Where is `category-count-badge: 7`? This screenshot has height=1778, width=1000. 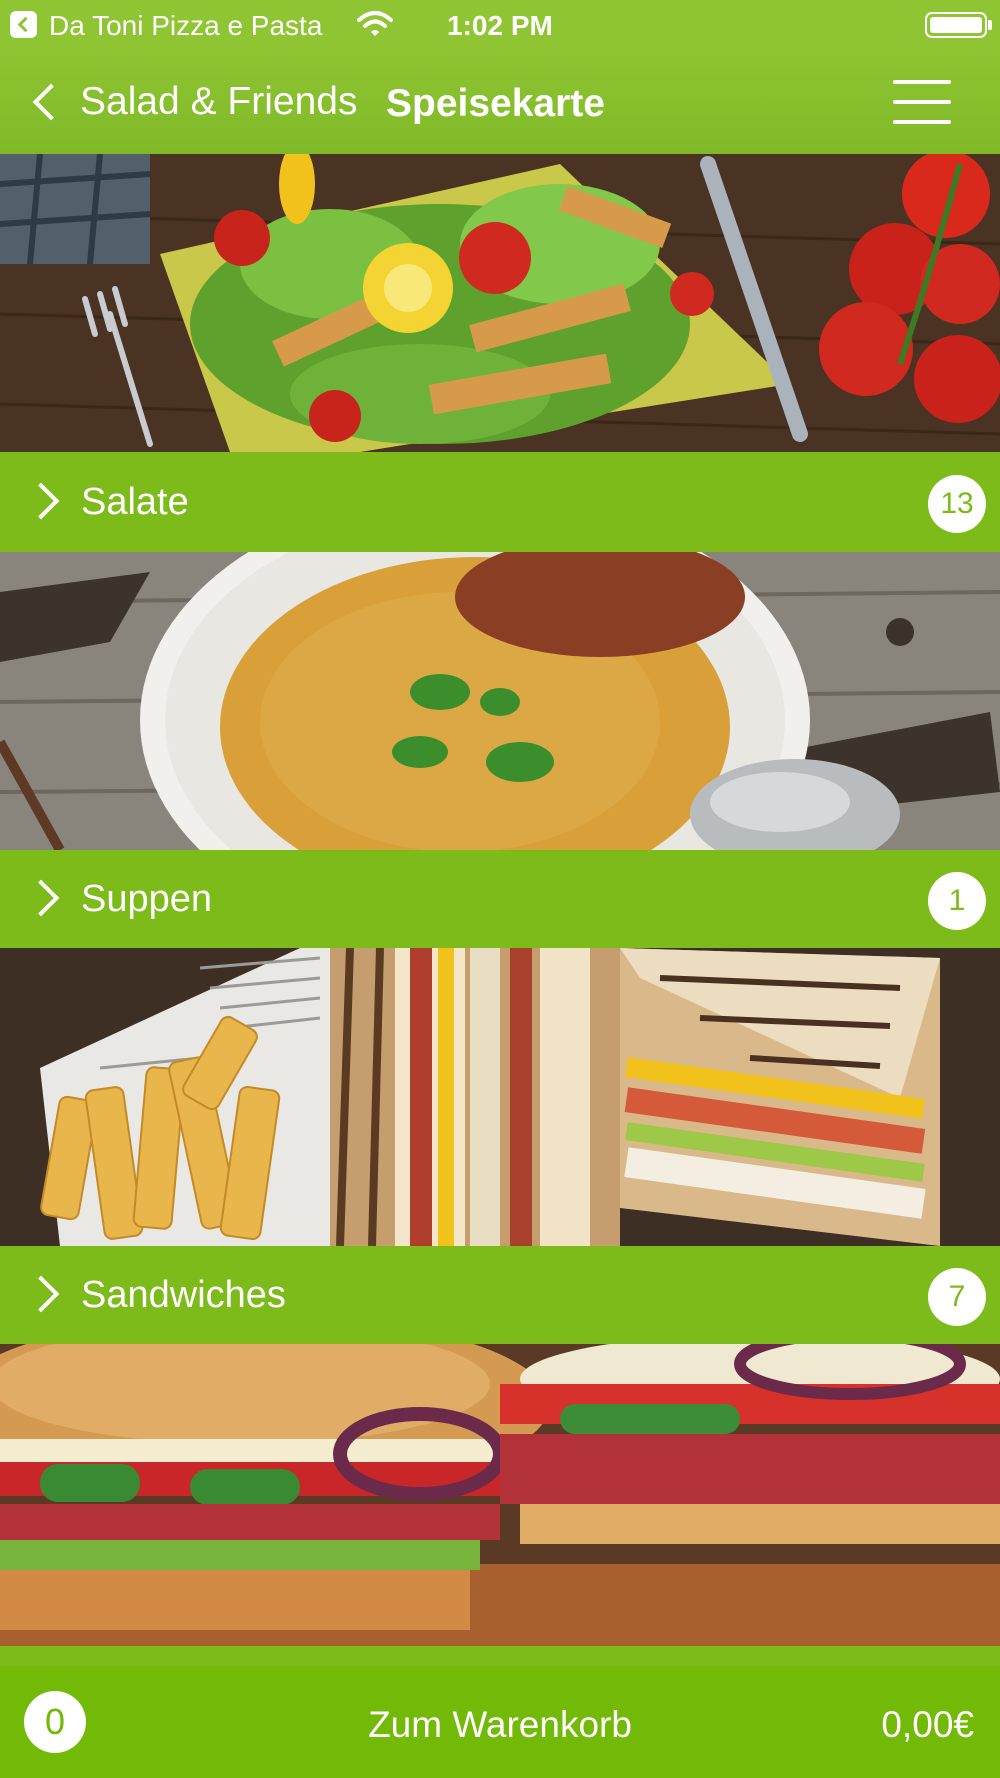
category-count-badge: 7 is located at coordinates (957, 1297).